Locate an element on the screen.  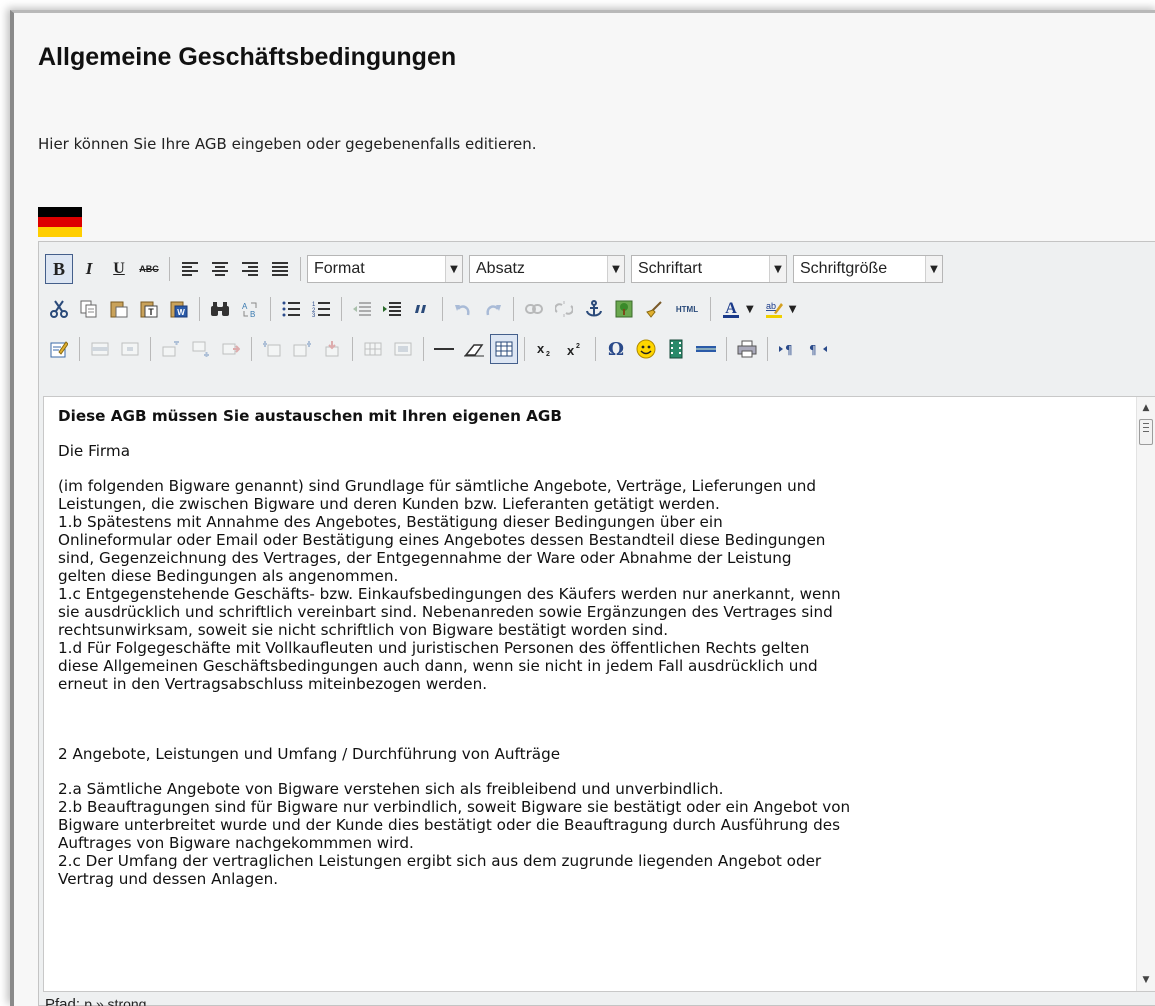
path-label: Pfad: is located at coordinates (63, 1001).